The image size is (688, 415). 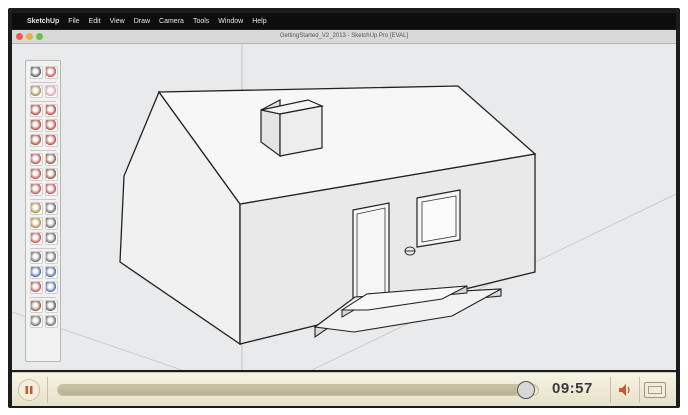 I want to click on seek-bar-played, so click(x=289, y=390).